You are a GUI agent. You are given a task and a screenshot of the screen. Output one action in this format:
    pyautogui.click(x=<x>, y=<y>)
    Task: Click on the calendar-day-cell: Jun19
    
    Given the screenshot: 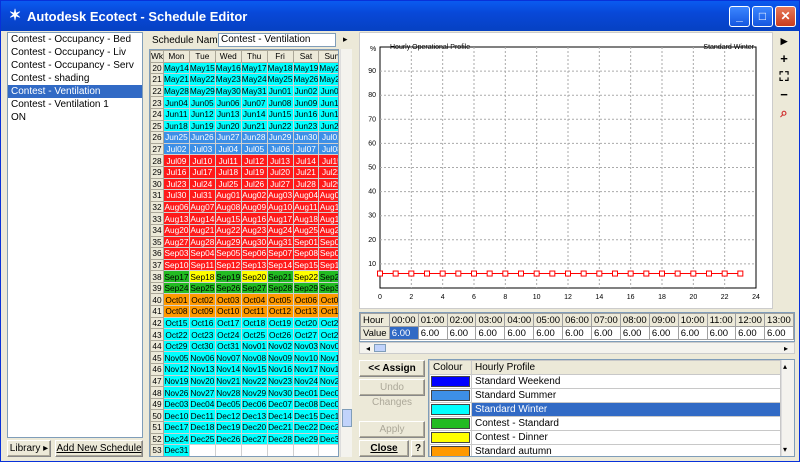 What is the action you would take?
    pyautogui.click(x=202, y=126)
    